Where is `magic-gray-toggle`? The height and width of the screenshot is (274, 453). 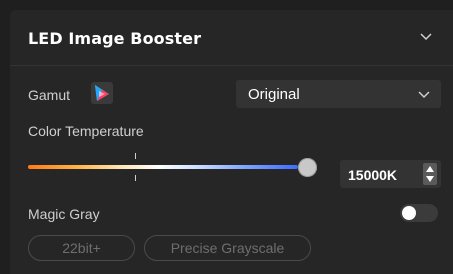 magic-gray-toggle is located at coordinates (419, 213).